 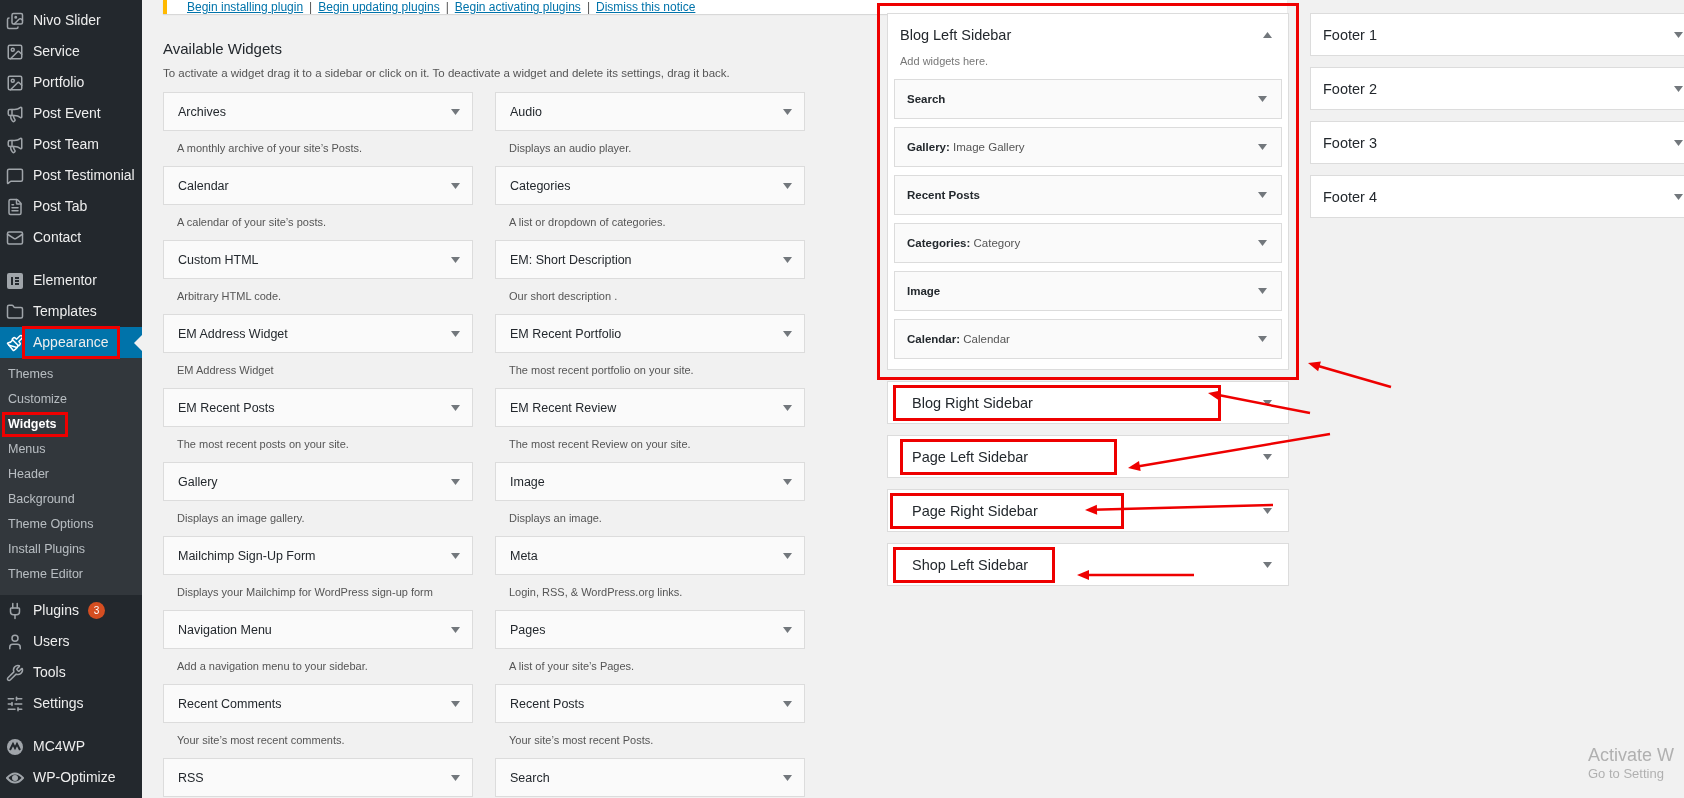 I want to click on menu-item: Post Tab, so click(x=71, y=206).